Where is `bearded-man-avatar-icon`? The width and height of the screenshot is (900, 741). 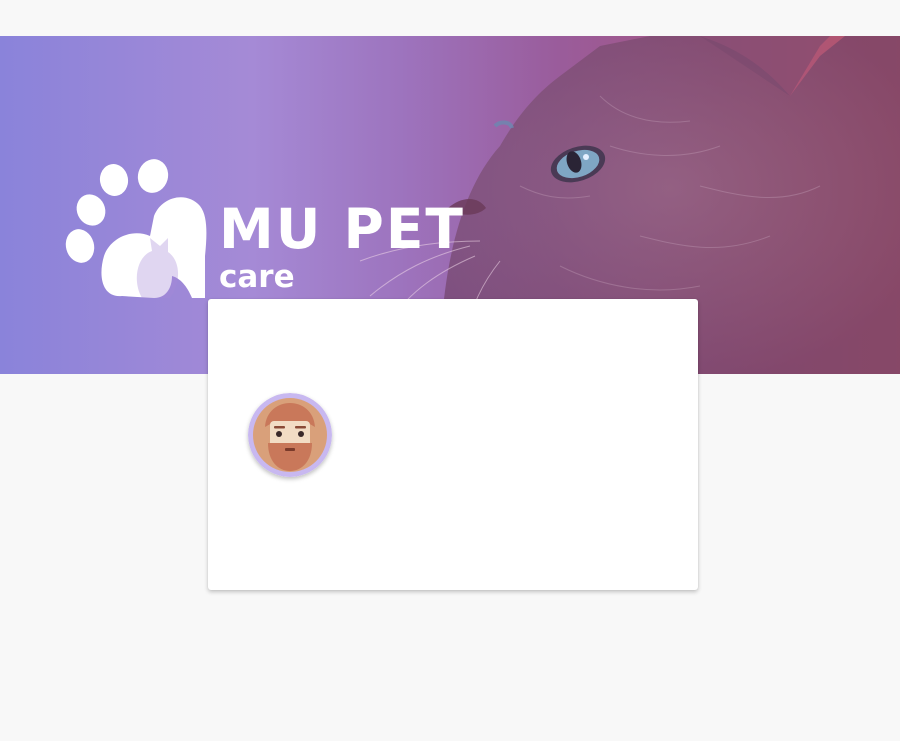 bearded-man-avatar-icon is located at coordinates (290, 435).